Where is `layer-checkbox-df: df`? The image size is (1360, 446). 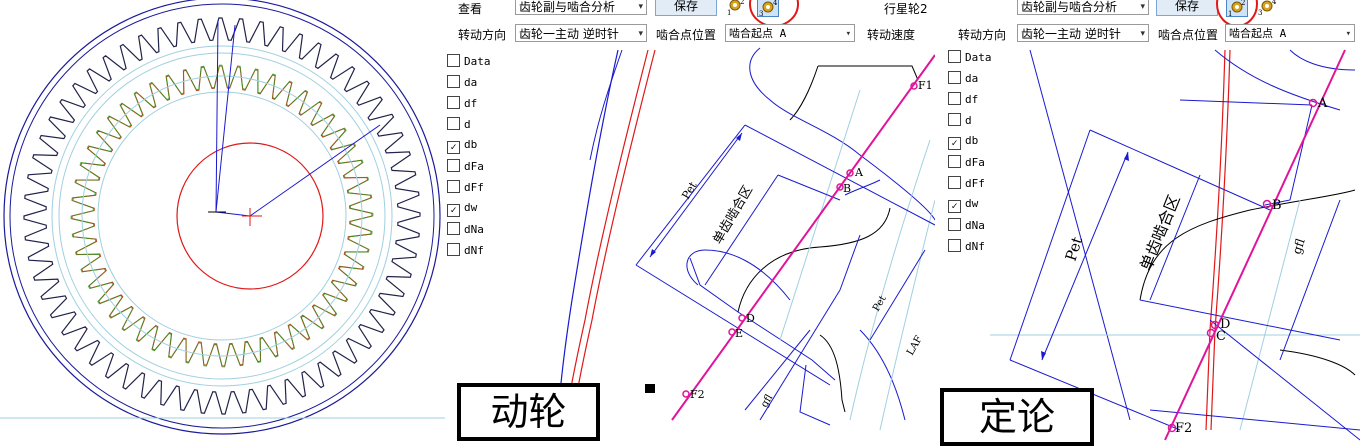 layer-checkbox-df: df is located at coordinates (462, 104).